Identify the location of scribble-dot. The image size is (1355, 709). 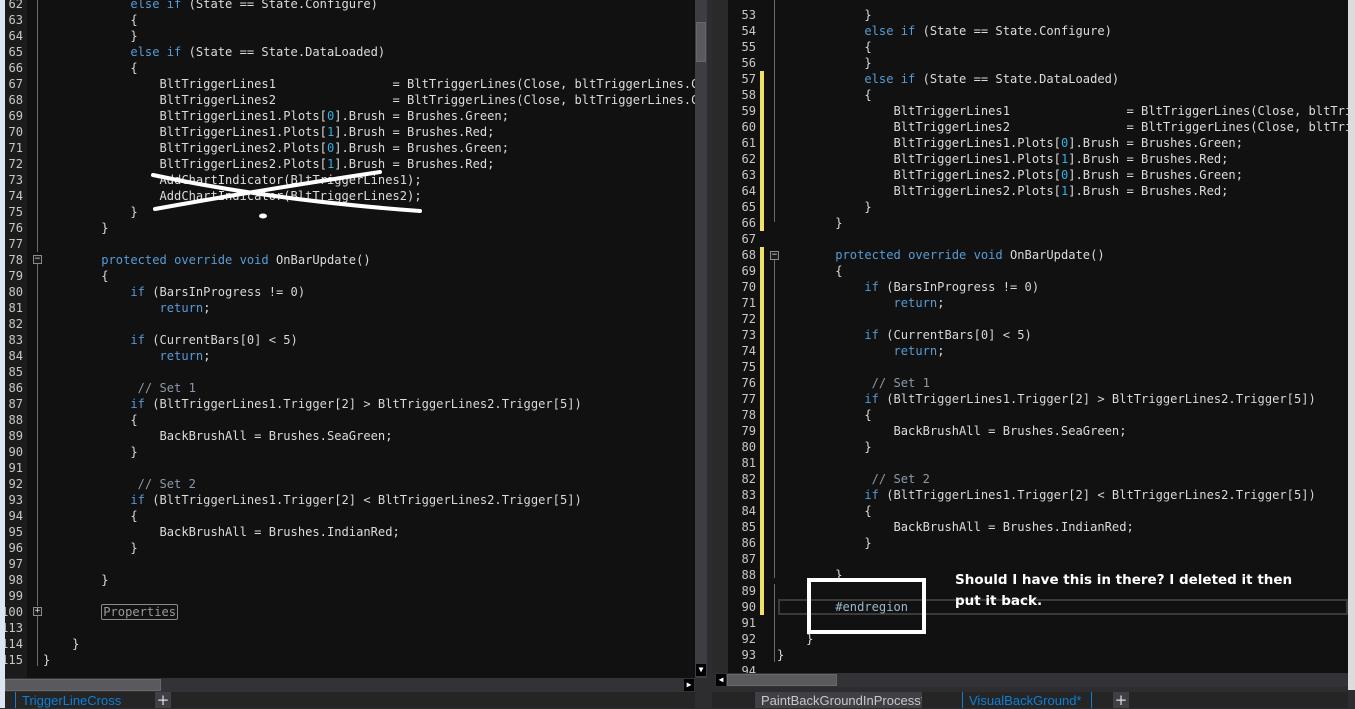
(263, 216).